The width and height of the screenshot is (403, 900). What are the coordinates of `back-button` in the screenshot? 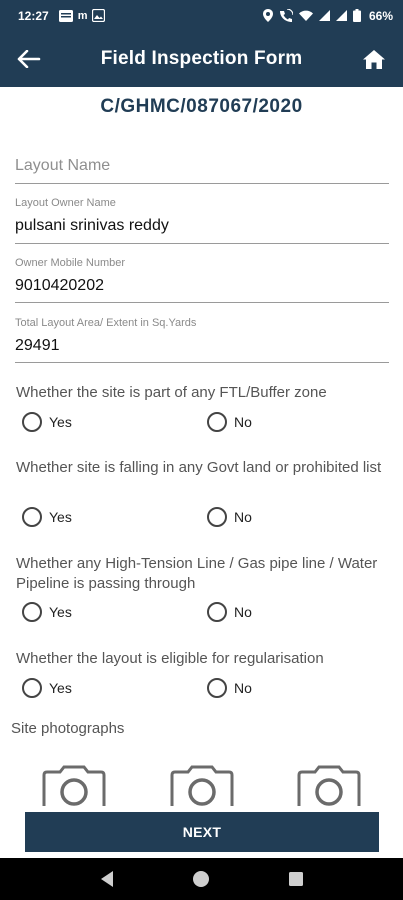 It's located at (29, 59).